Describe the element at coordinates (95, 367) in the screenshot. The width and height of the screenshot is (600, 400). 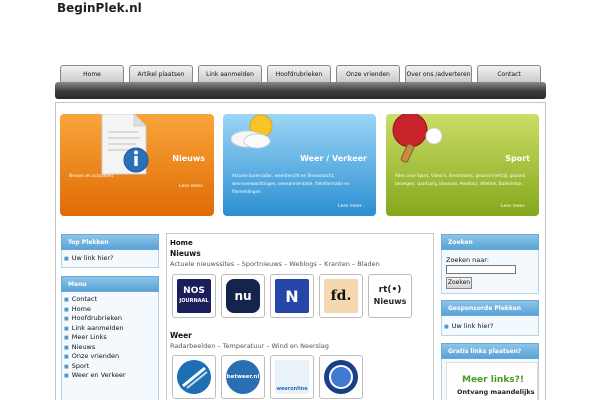
I see `menu-item-sport: ■ Sport` at that location.